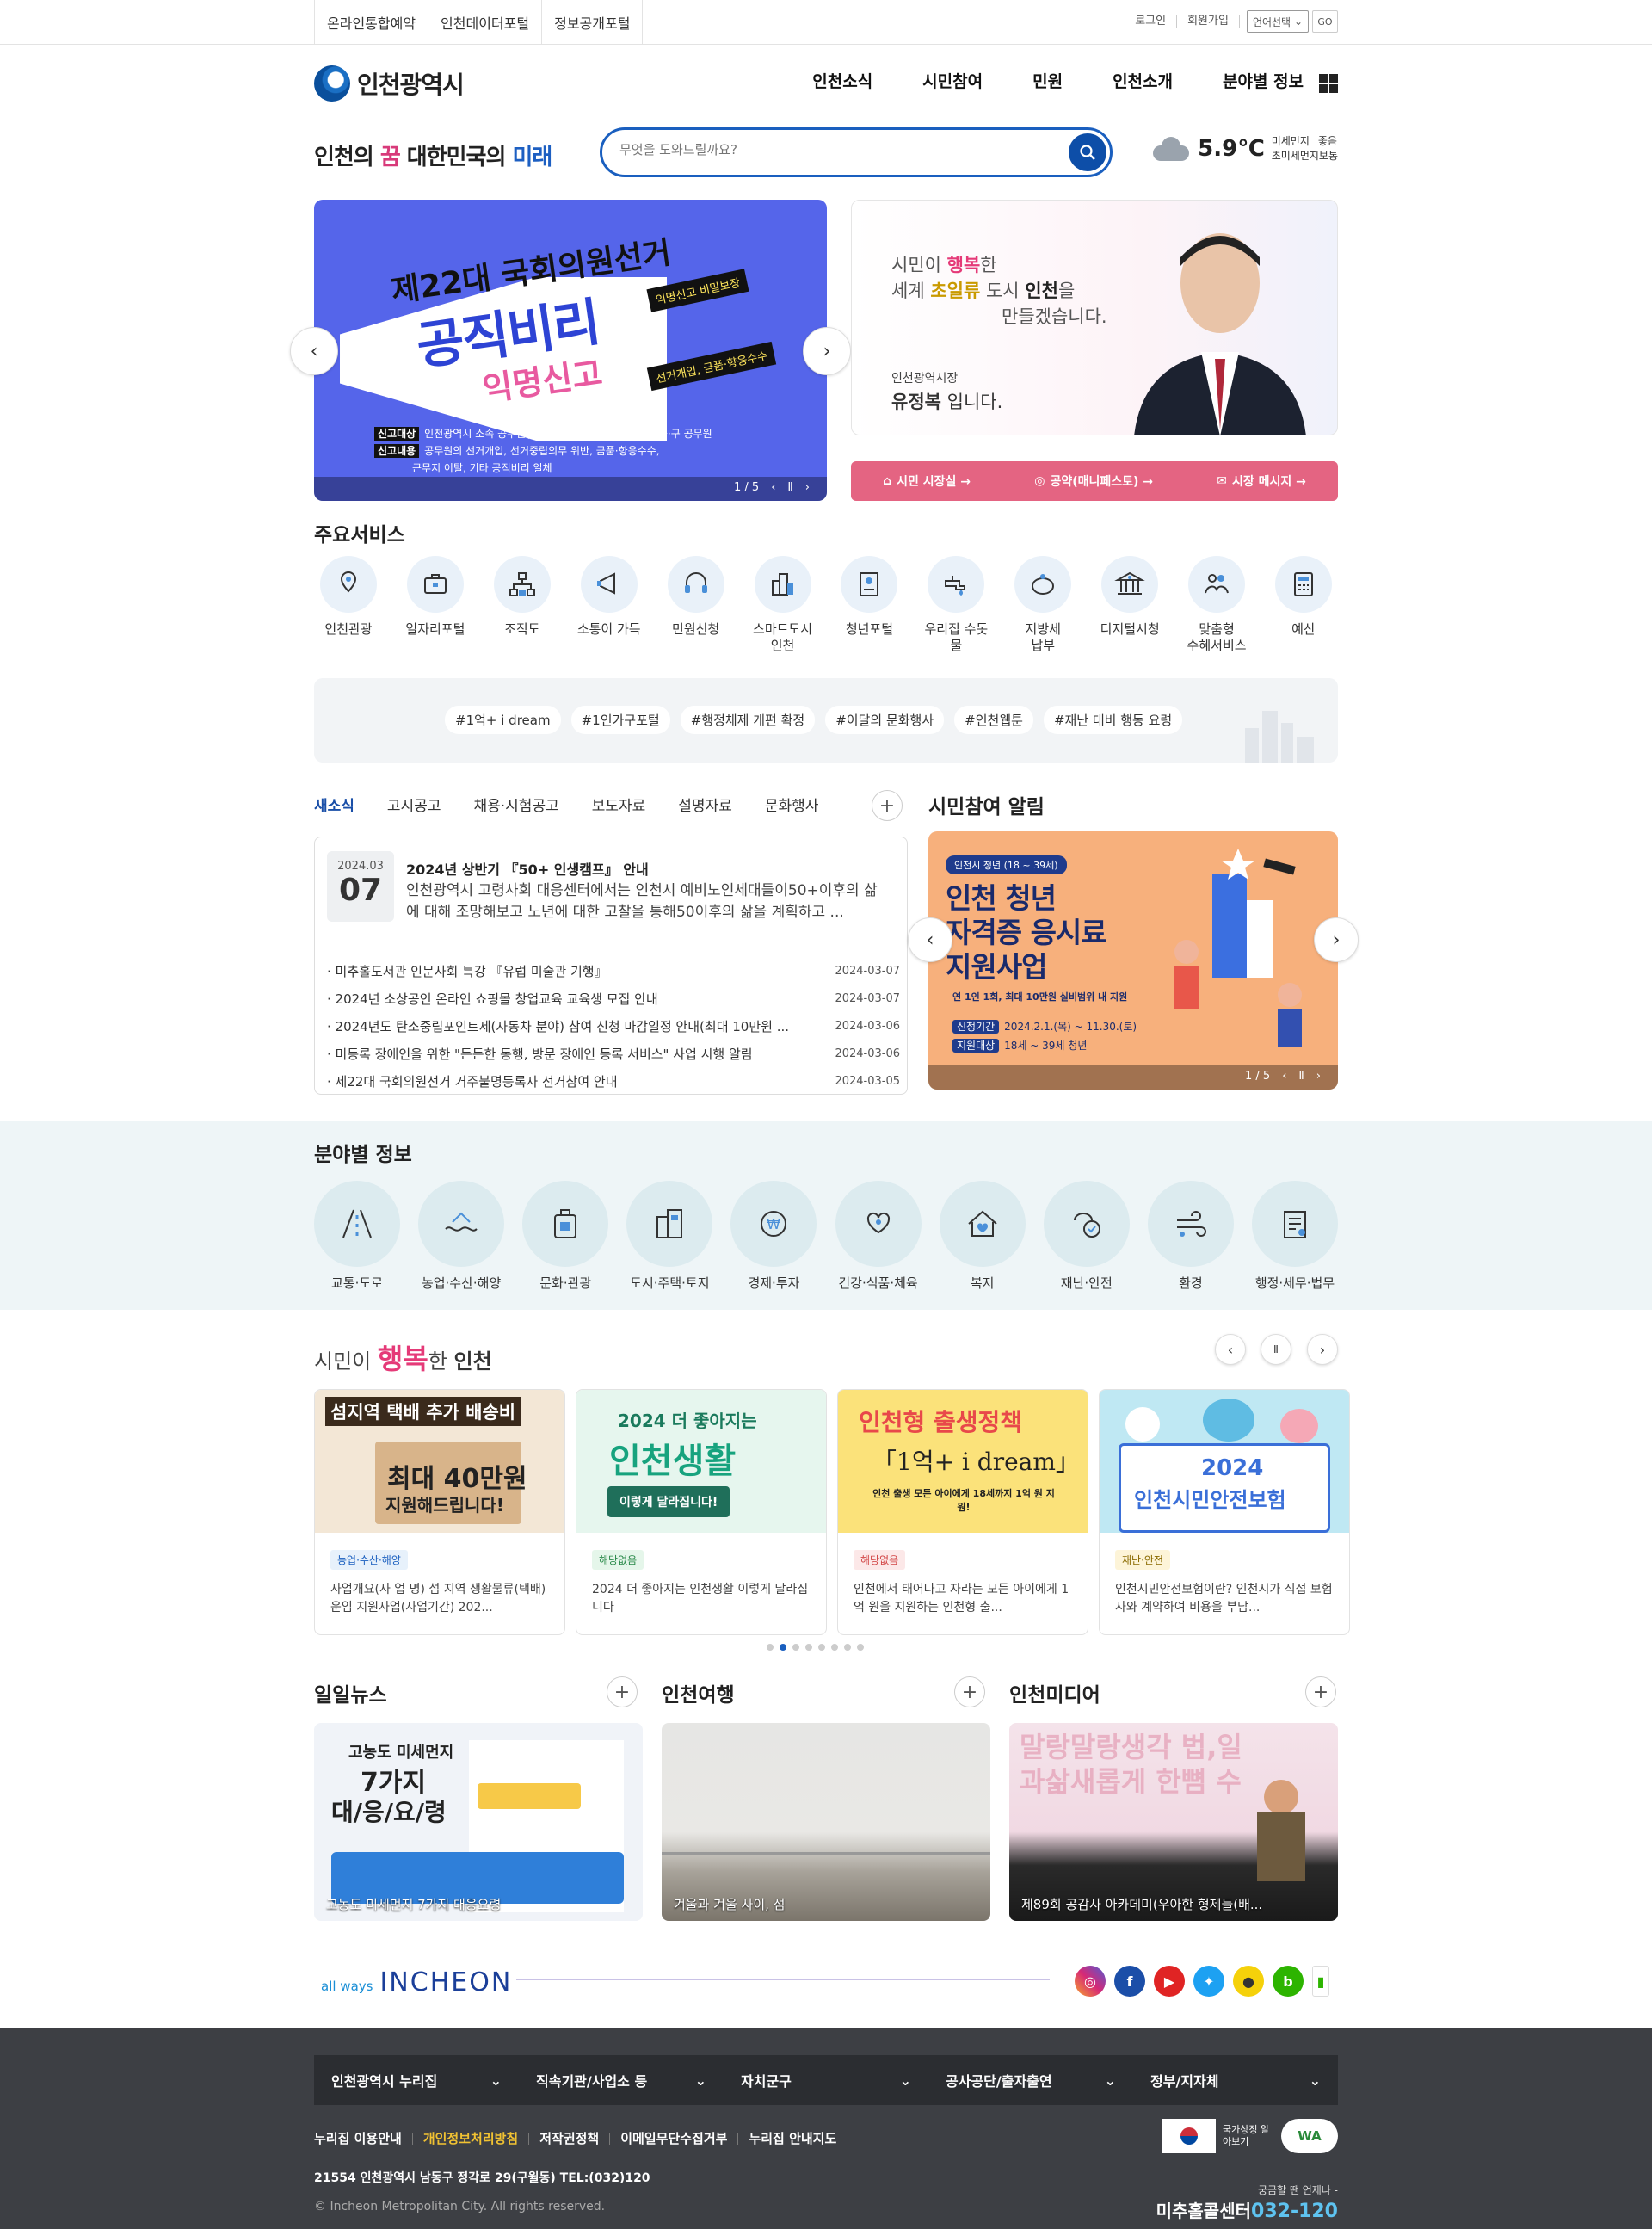 Image resolution: width=1652 pixels, height=2229 pixels. I want to click on card-image: 2024 더 좋아지는 인천생활 이렇게 달라집니다!, so click(701, 1461).